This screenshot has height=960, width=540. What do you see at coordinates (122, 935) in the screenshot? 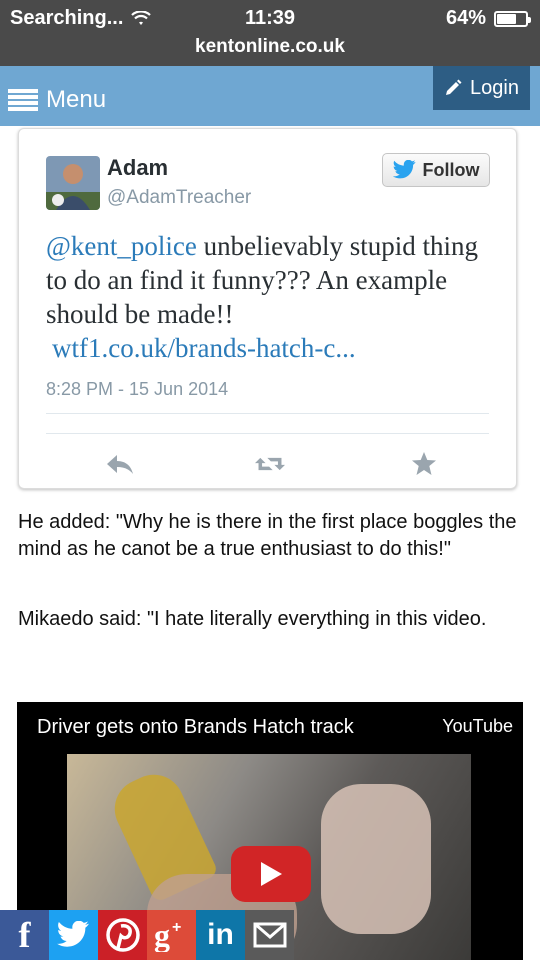
I see `pinterest-icon` at bounding box center [122, 935].